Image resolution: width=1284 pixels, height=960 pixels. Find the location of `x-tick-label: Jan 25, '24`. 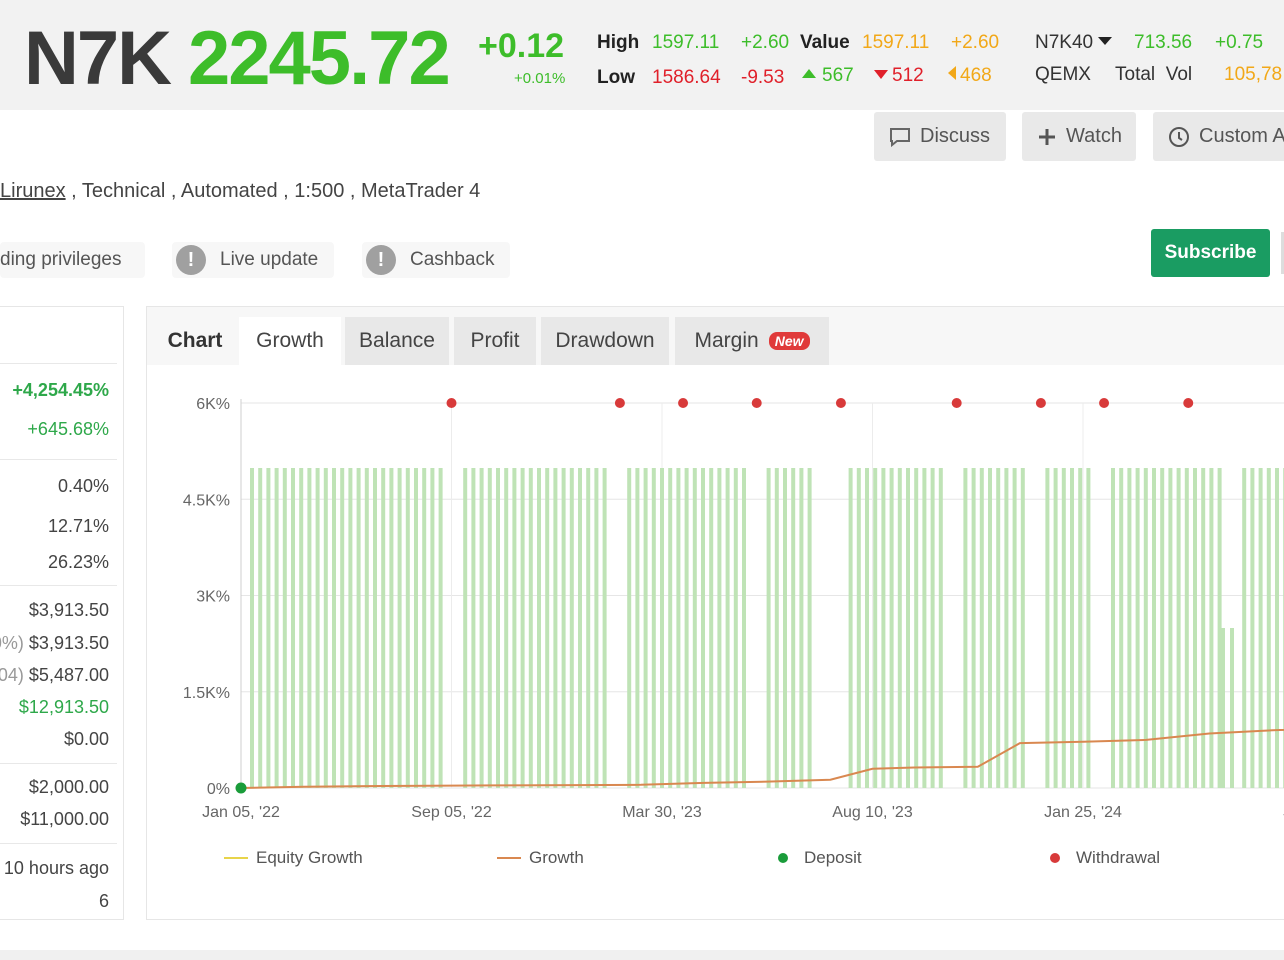

x-tick-label: Jan 25, '24 is located at coordinates (1083, 812).